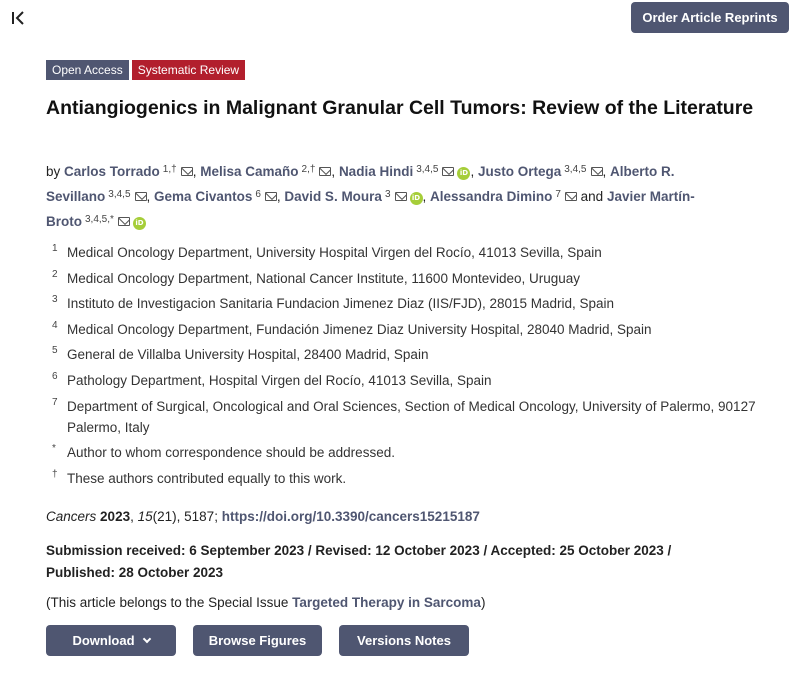 The image size is (800, 682). What do you see at coordinates (169, 169) in the screenshot?
I see `author-affiliation-sup: 1,†` at bounding box center [169, 169].